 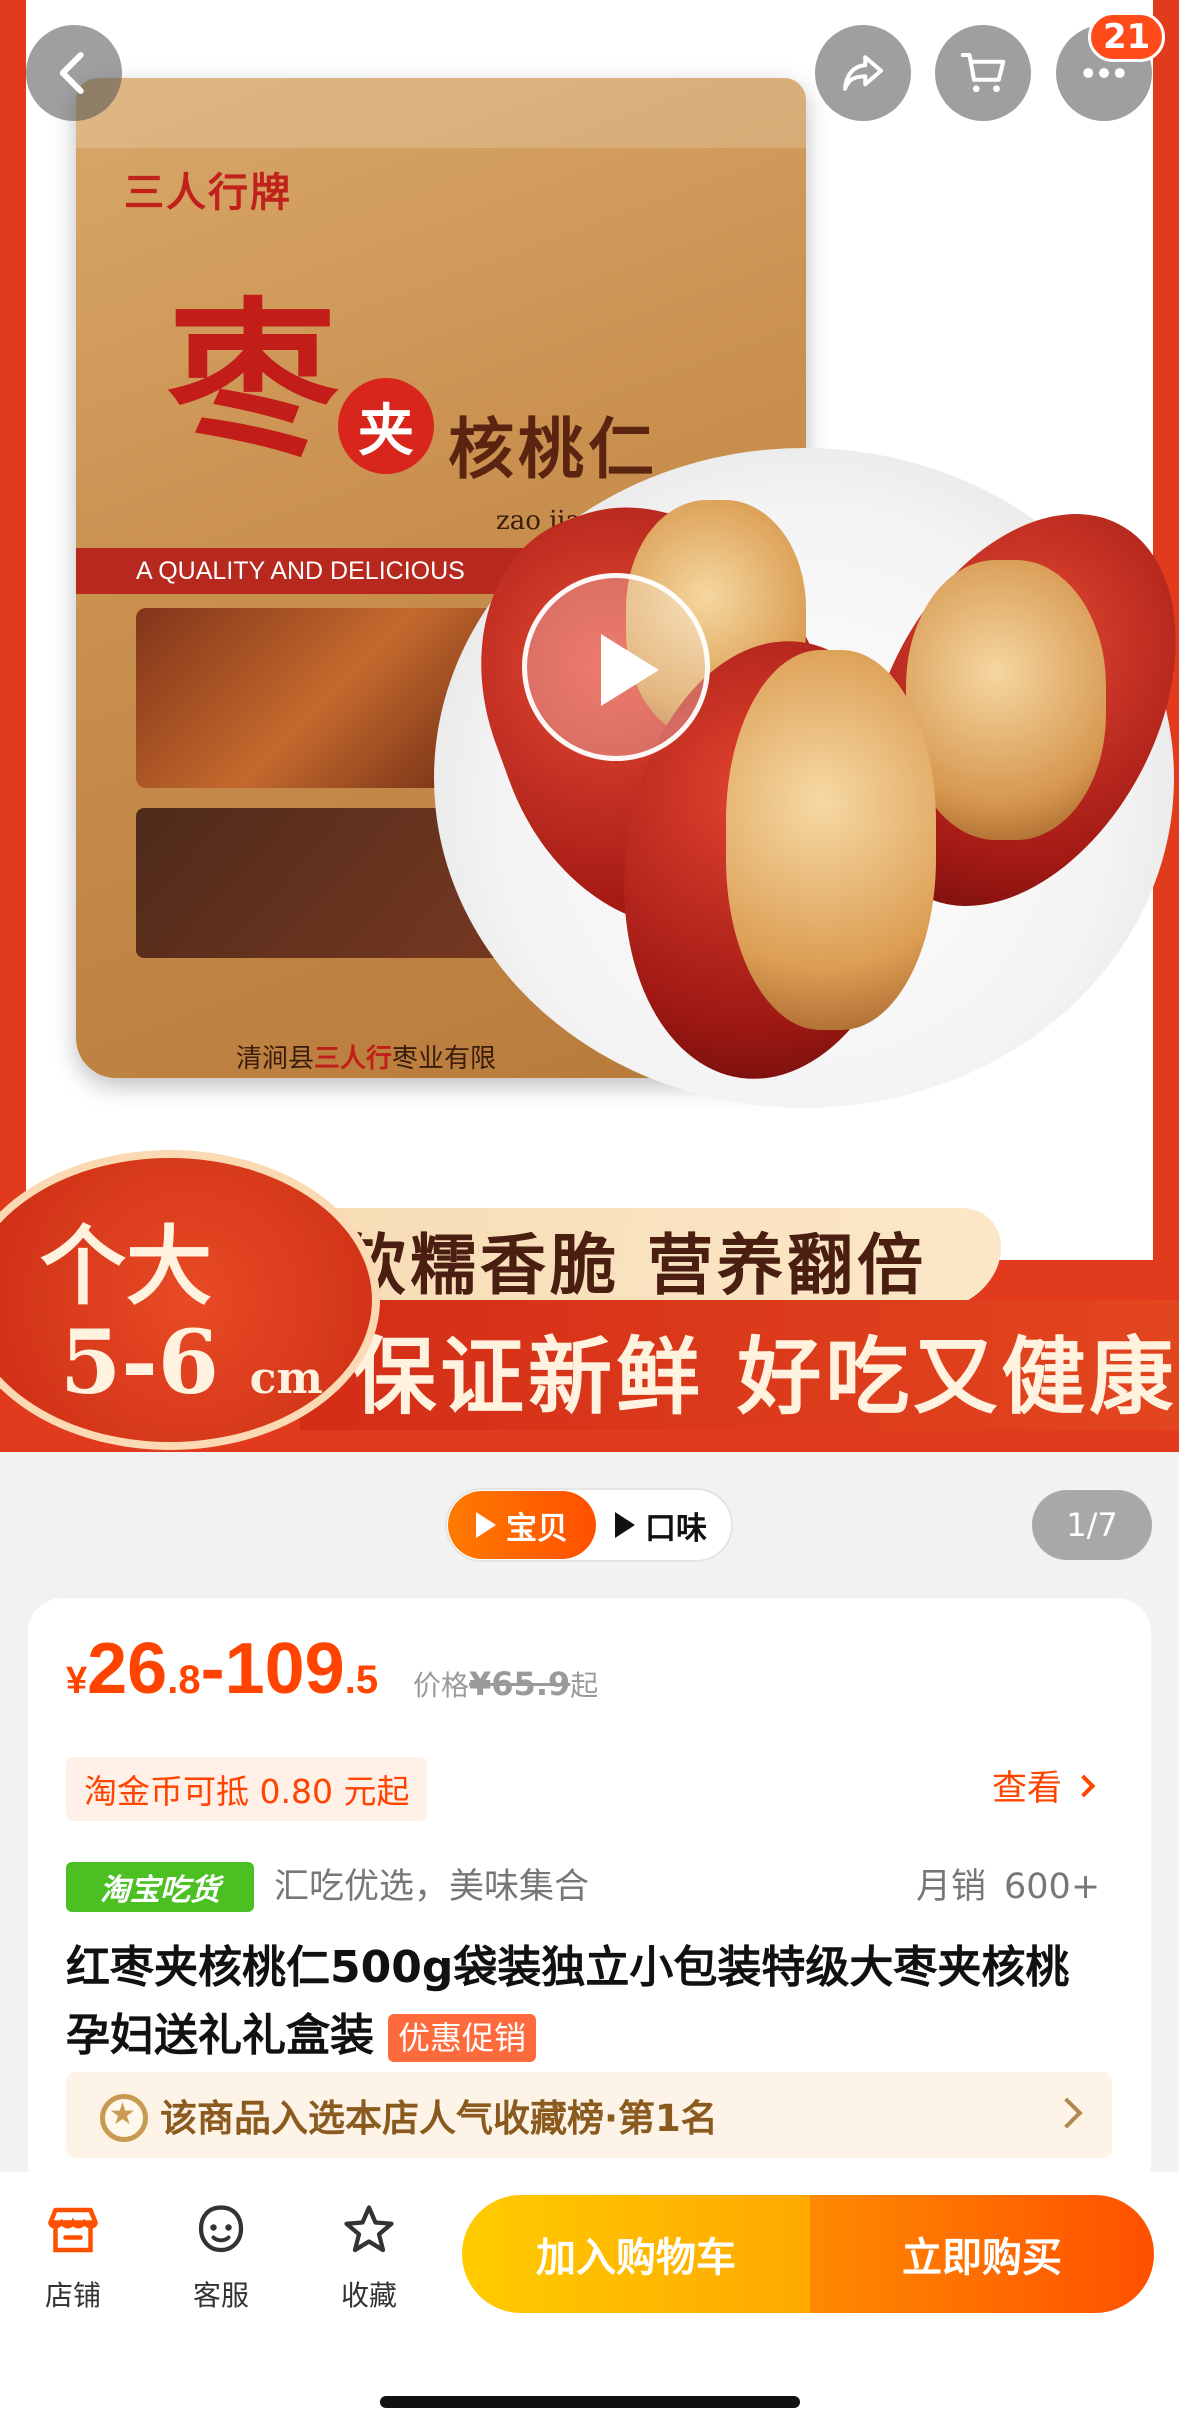 I want to click on share-button, so click(x=863, y=73).